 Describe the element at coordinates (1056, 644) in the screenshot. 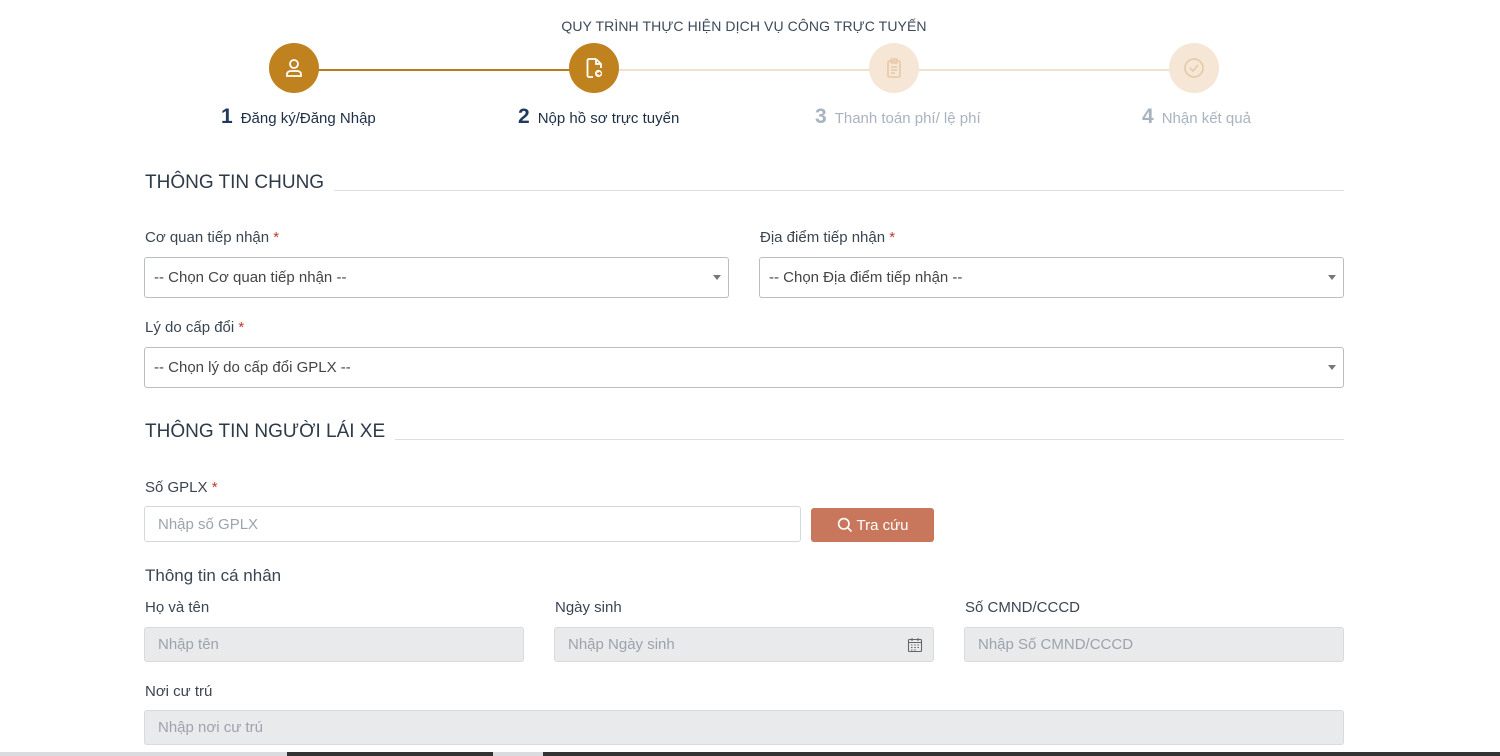

I see `id-number-placeholder: Nhập Số CMND/CCCD` at that location.